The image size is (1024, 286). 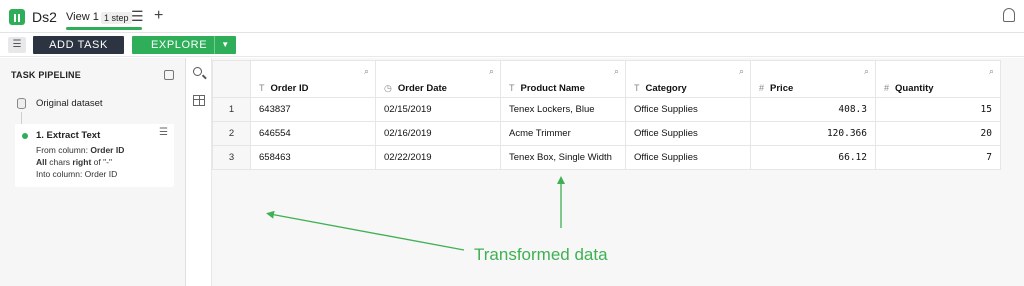 What do you see at coordinates (438, 157) in the screenshot?
I see `cell: 02/22/2019` at bounding box center [438, 157].